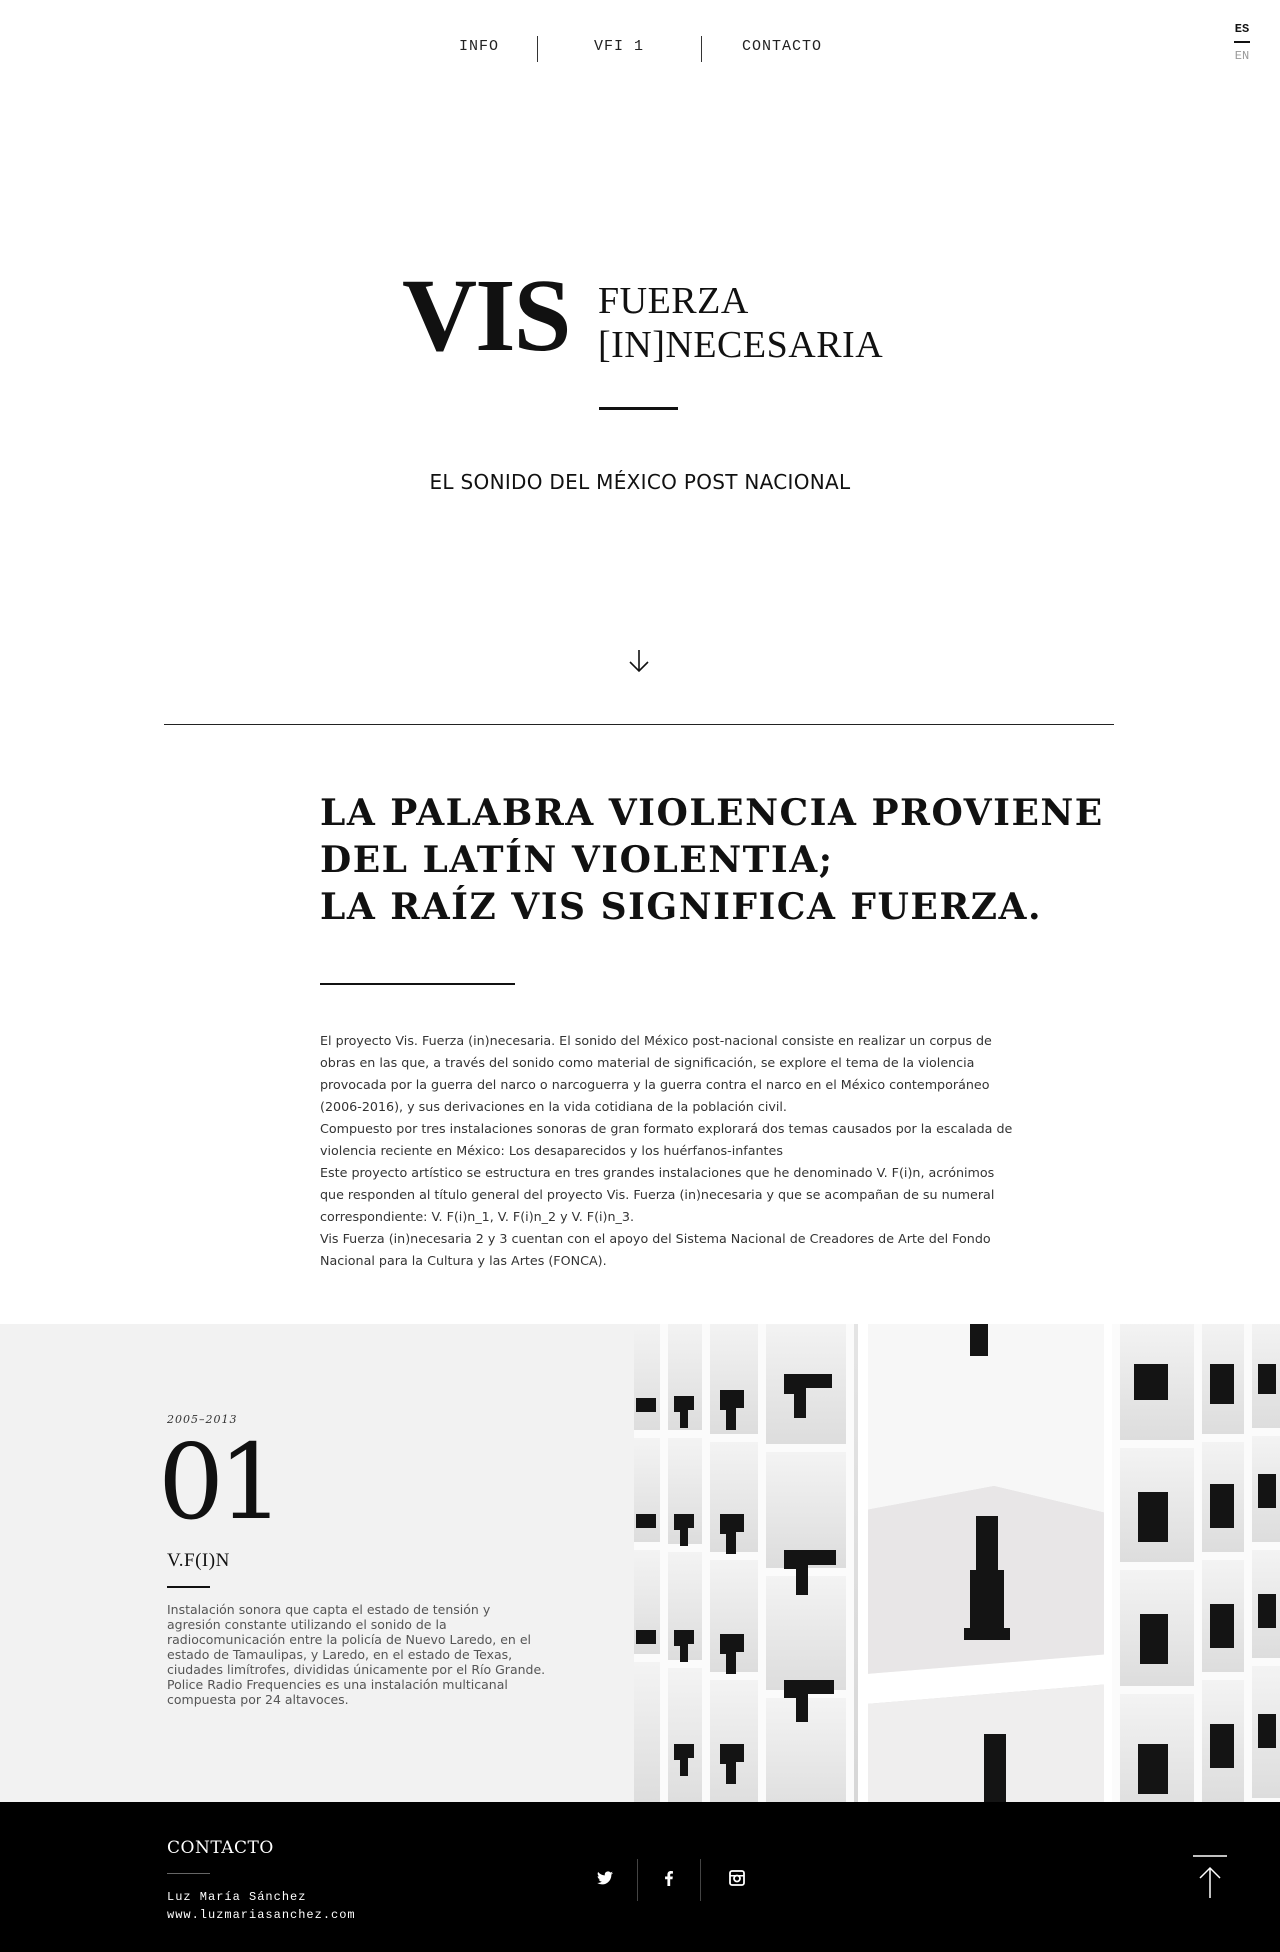 The width and height of the screenshot is (1280, 1952). I want to click on section-divider, so click(639, 724).